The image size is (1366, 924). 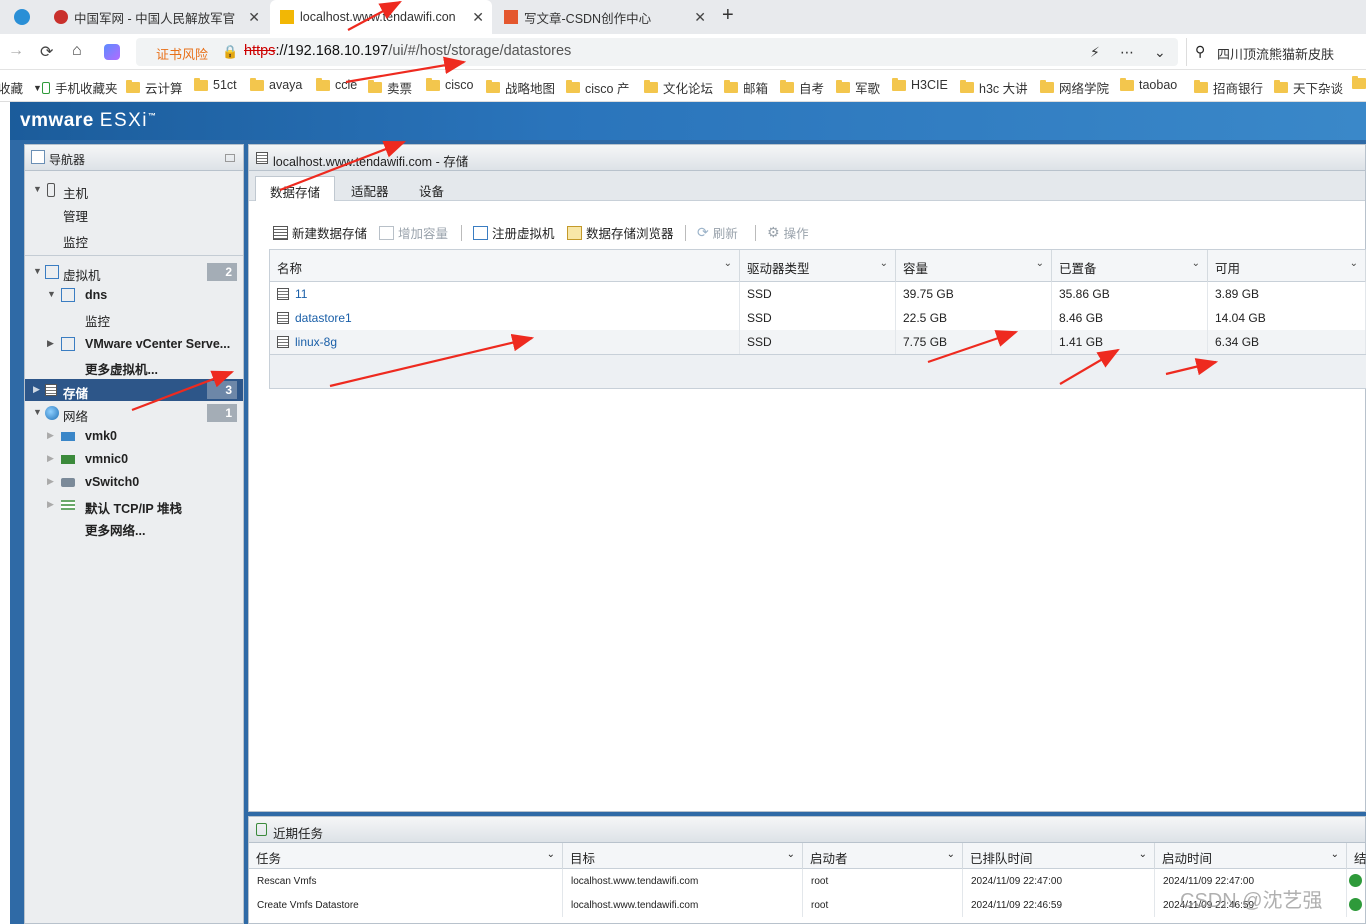 I want to click on column-header-result: 结, so click(x=1356, y=856).